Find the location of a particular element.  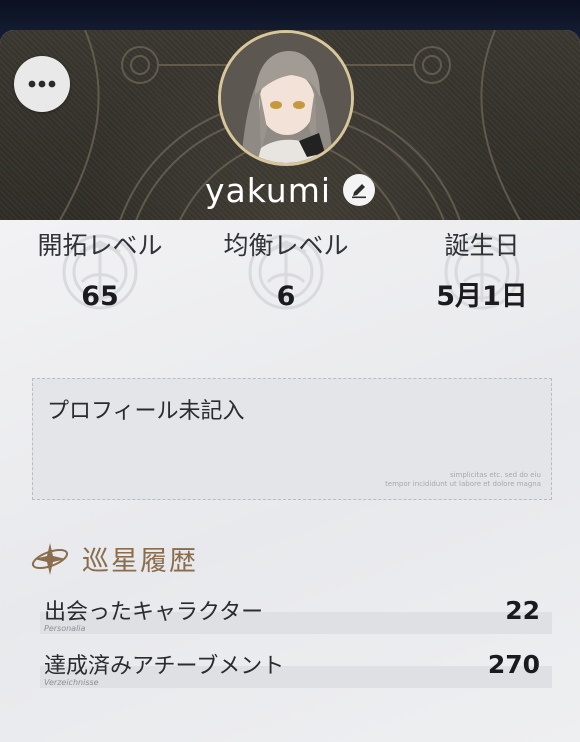

stat-value: 6 is located at coordinates (286, 296).